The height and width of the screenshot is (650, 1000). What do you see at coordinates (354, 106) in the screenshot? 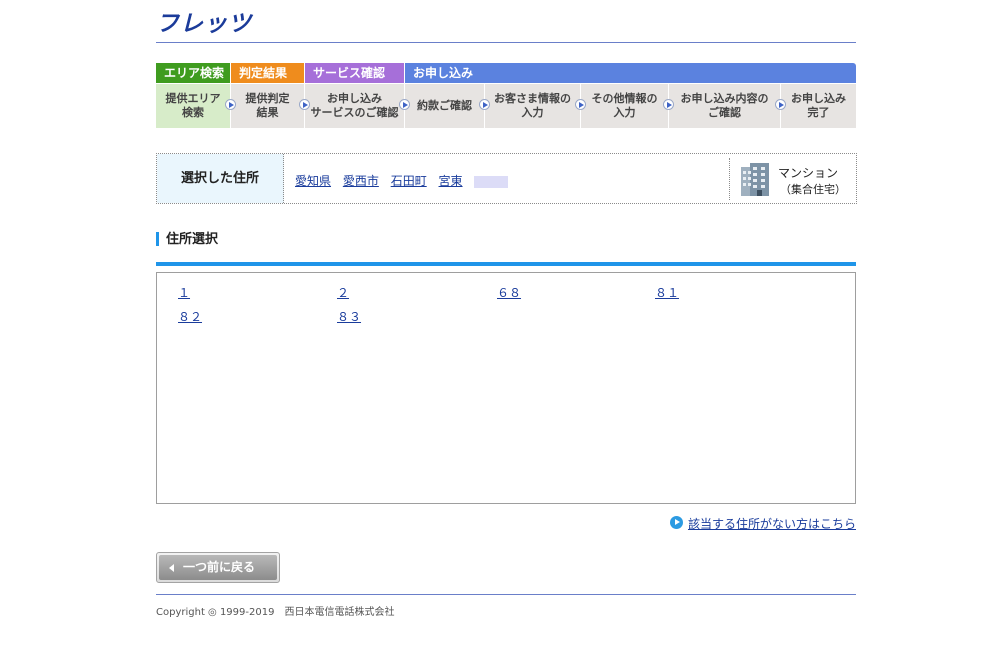
I see `step-service-confirm: お申し込み サービスのご確認` at bounding box center [354, 106].